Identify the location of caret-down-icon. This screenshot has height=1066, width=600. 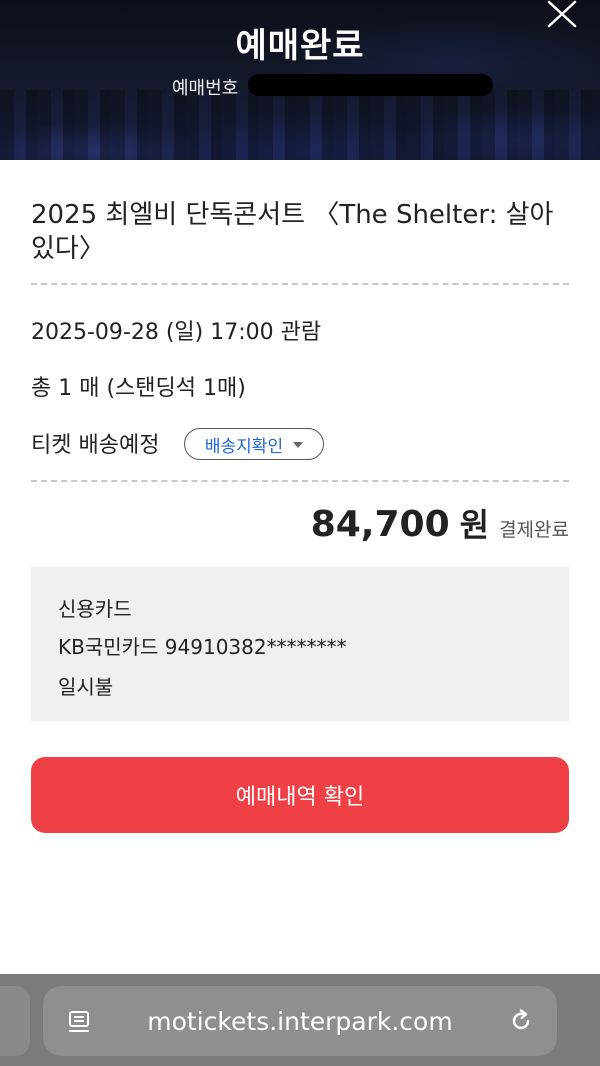
(298, 445).